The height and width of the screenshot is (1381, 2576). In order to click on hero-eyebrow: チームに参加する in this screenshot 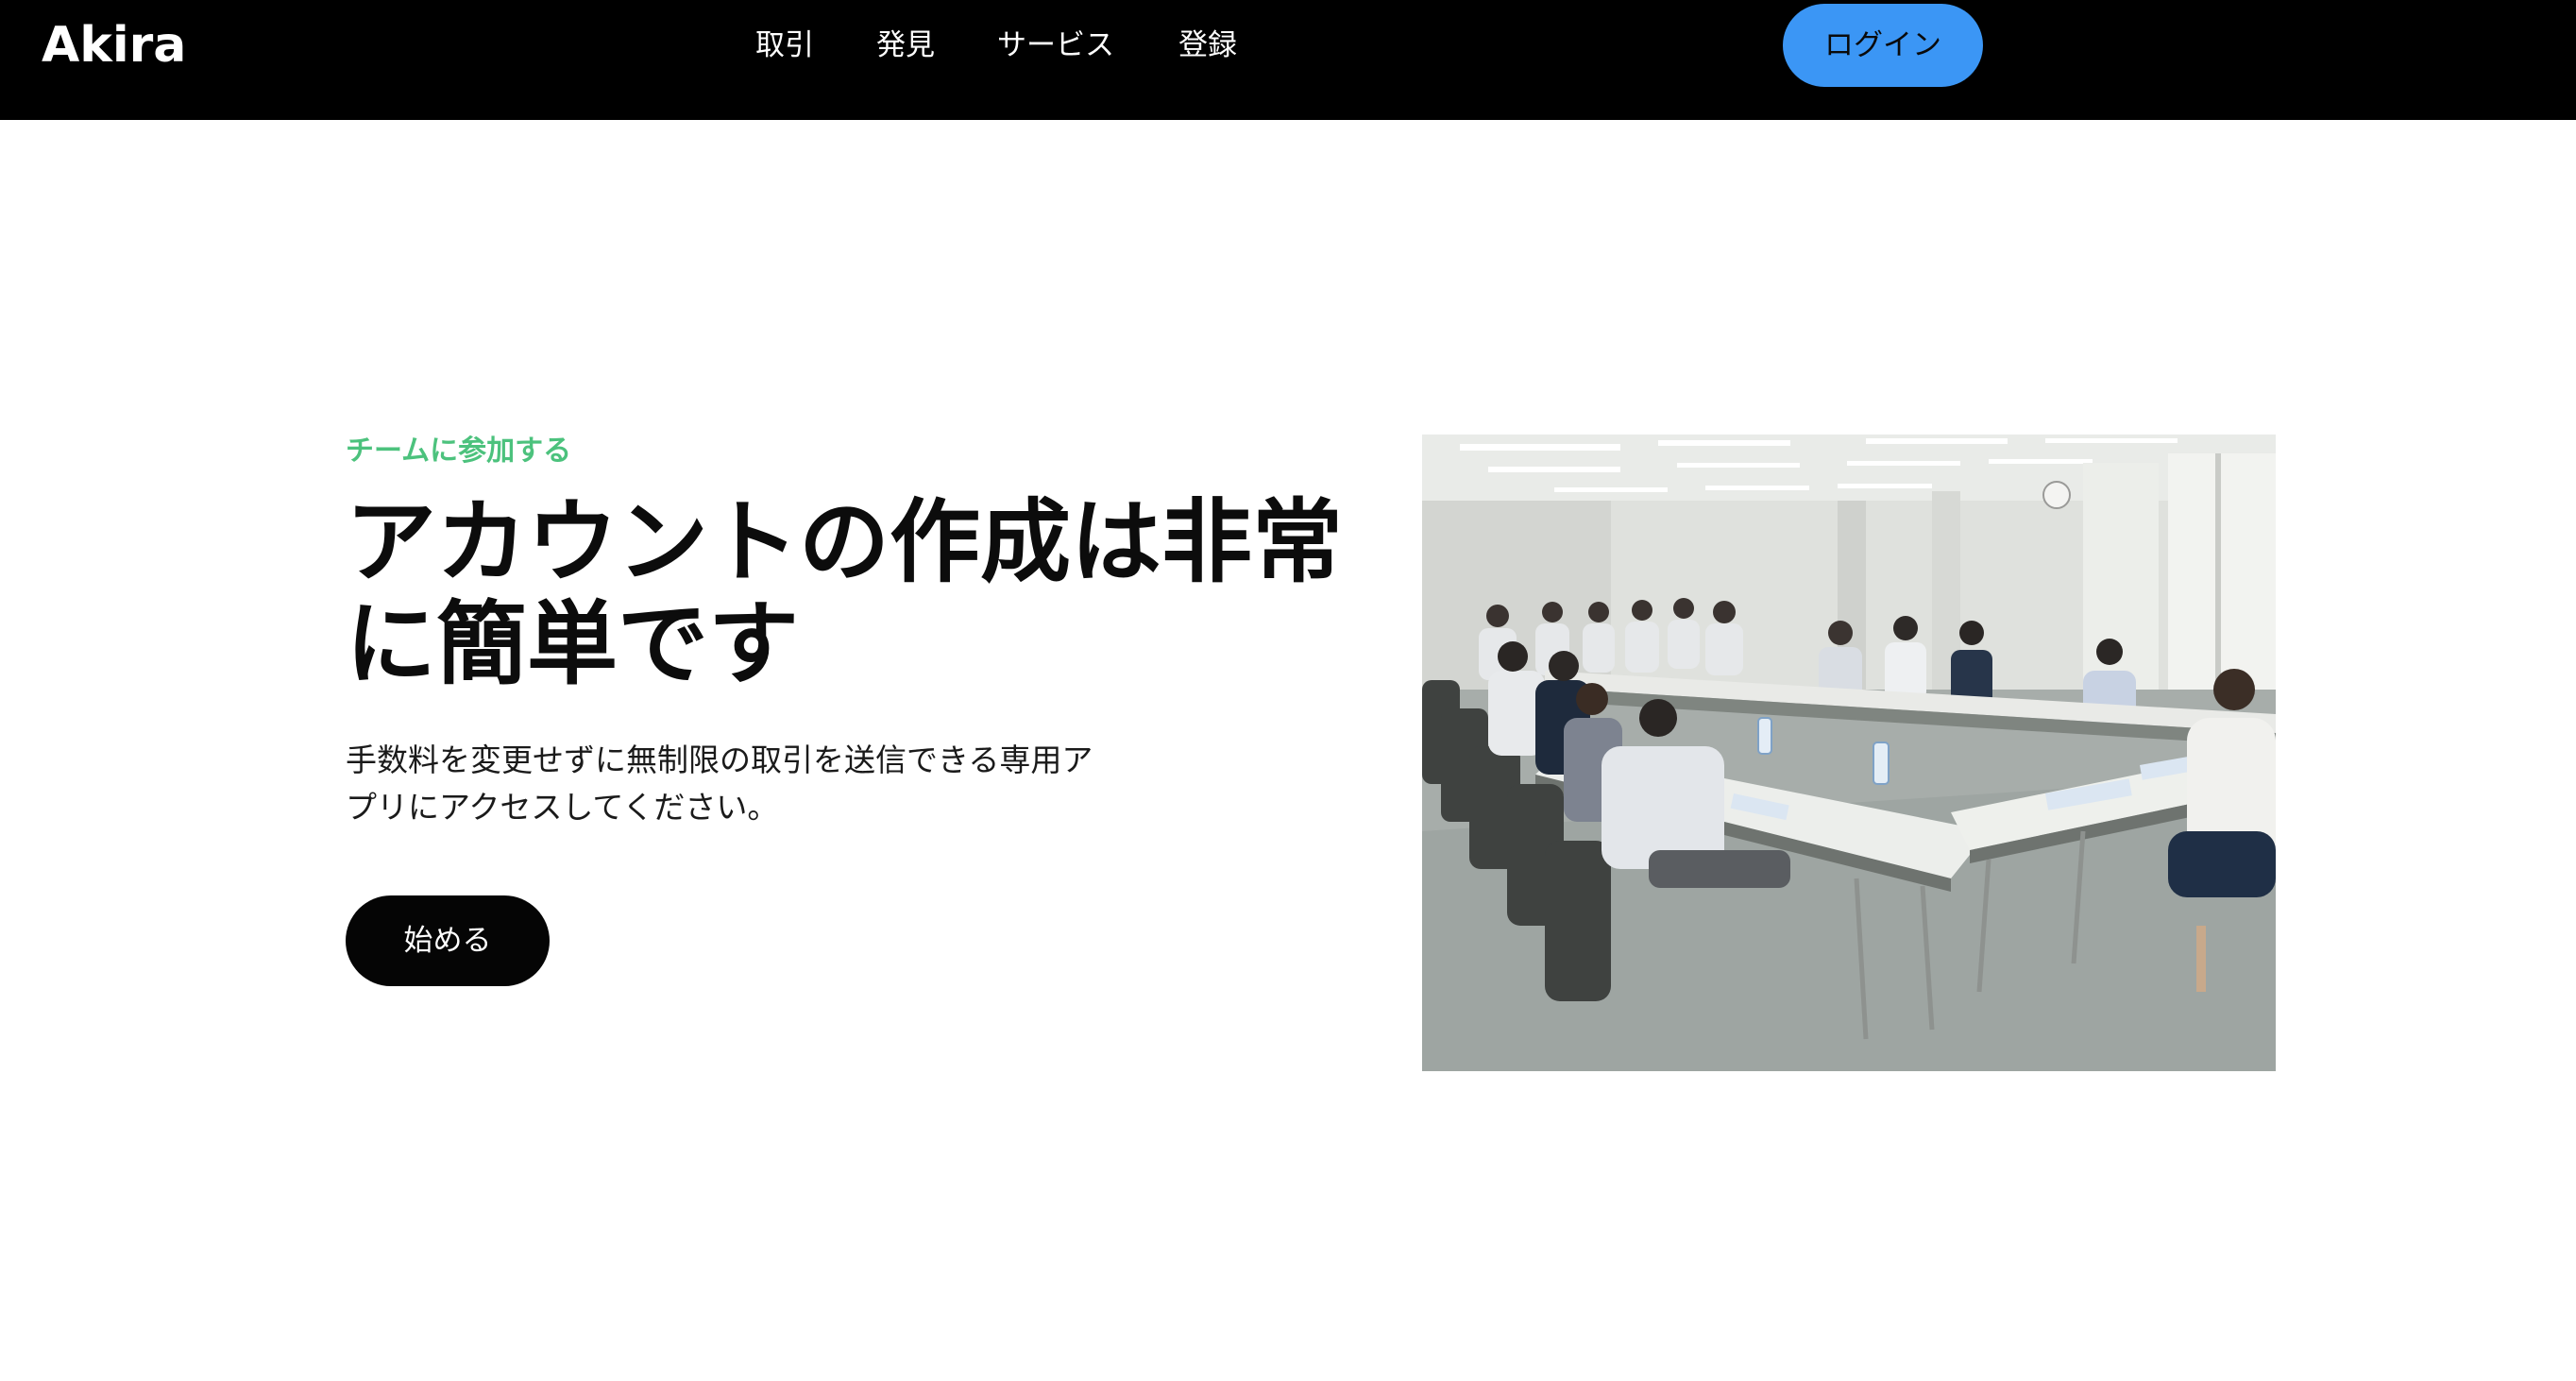, I will do `click(459, 451)`.